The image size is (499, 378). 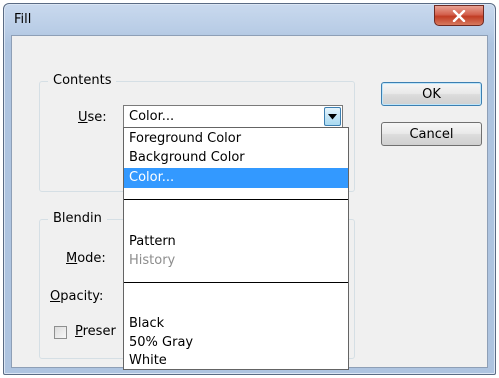 I want to click on list-item-50-gray: 50% Gray, so click(x=236, y=343).